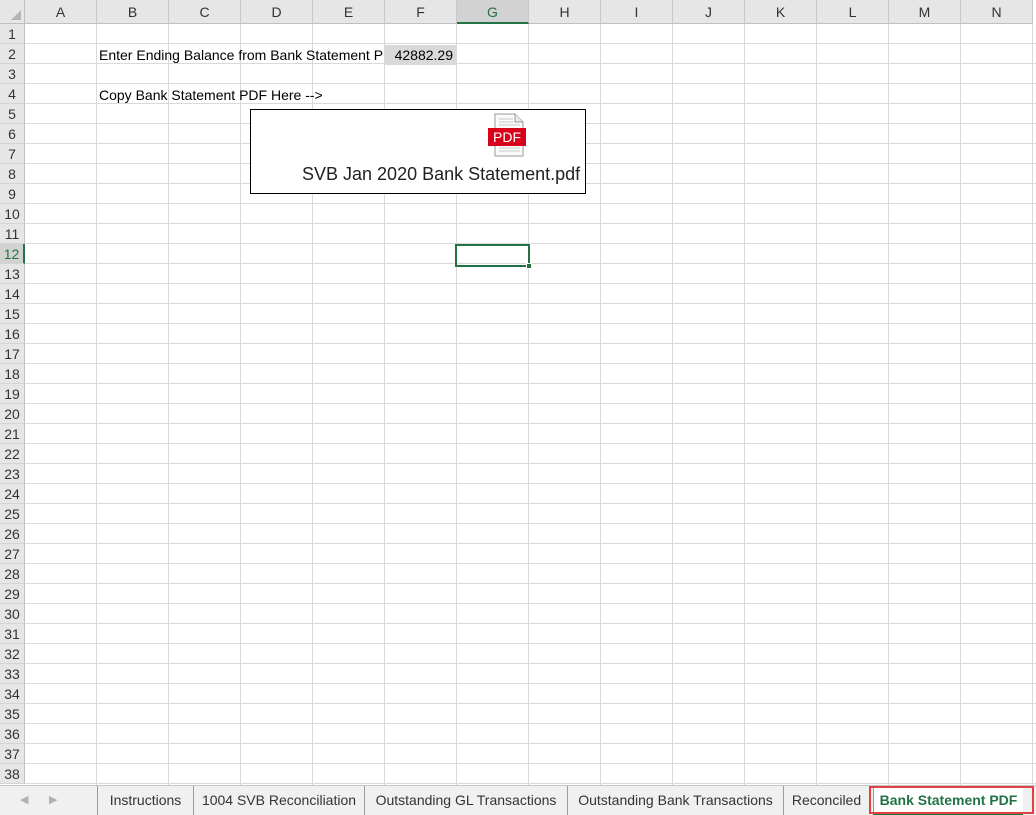 The image size is (1036, 815). What do you see at coordinates (12, 354) in the screenshot?
I see `row-header-17: 17` at bounding box center [12, 354].